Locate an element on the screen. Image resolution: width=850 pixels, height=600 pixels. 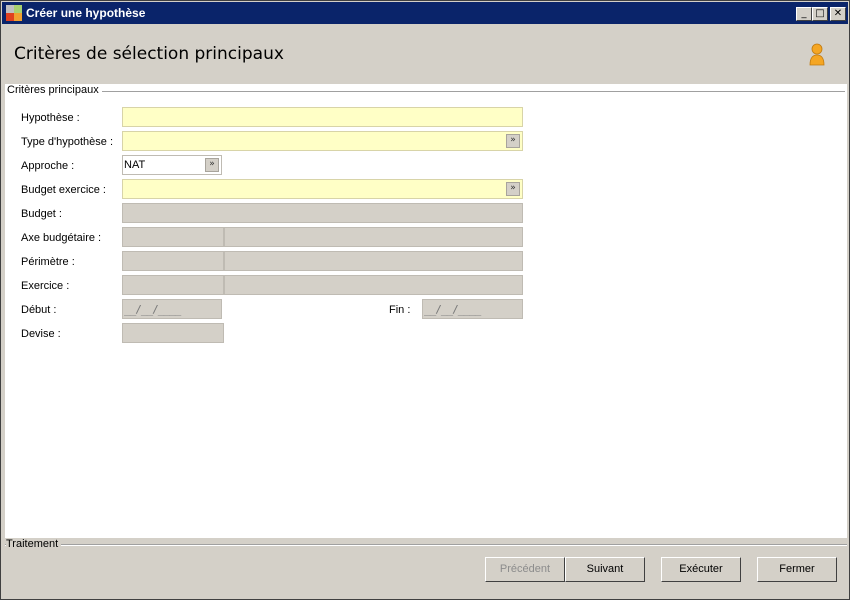
end-date-label: Fin : is located at coordinates (400, 310).